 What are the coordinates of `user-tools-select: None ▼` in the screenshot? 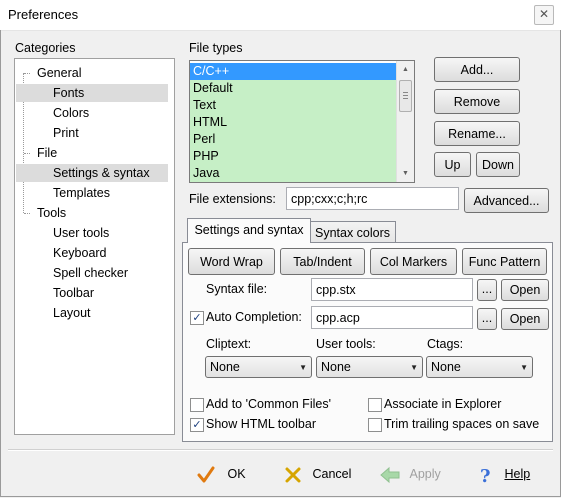 It's located at (369, 367).